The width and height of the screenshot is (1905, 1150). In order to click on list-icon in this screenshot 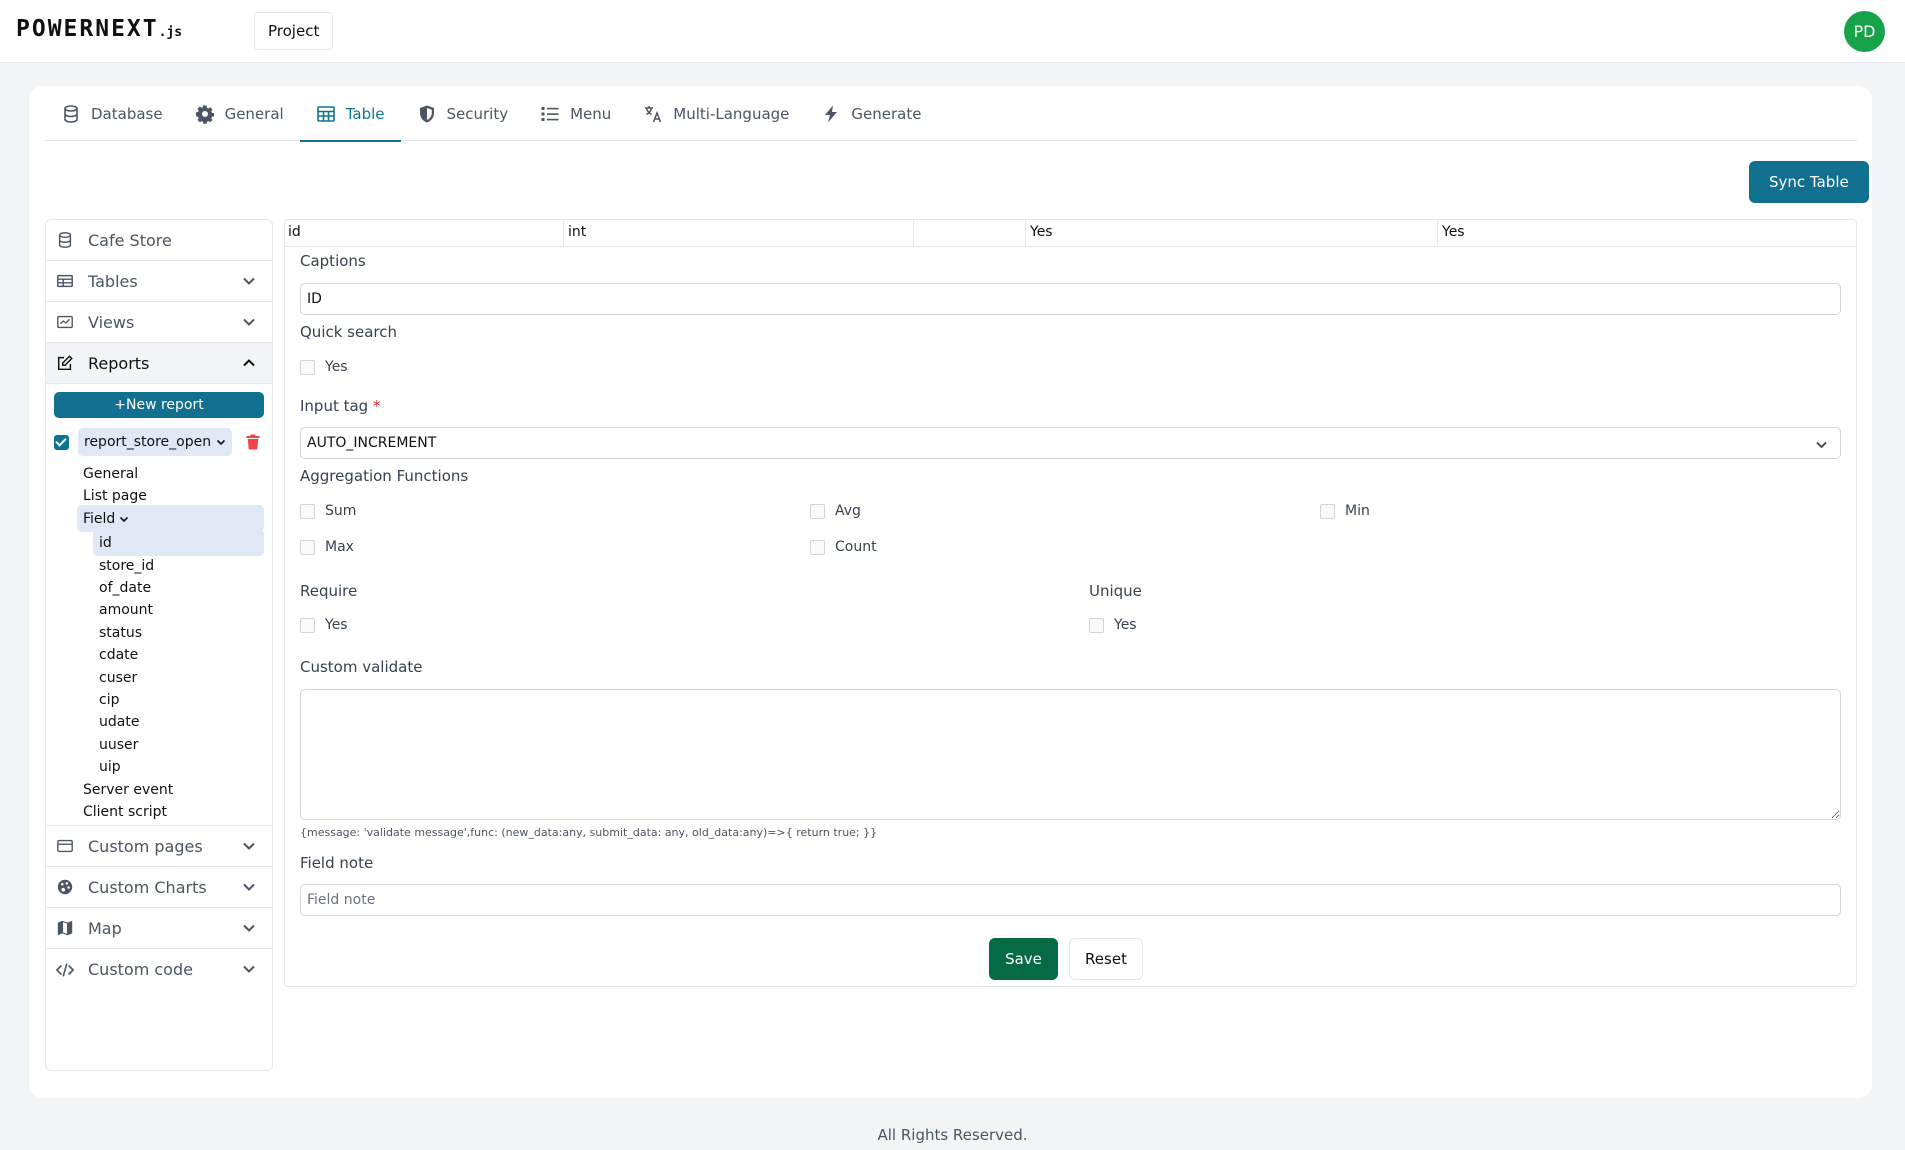, I will do `click(550, 113)`.